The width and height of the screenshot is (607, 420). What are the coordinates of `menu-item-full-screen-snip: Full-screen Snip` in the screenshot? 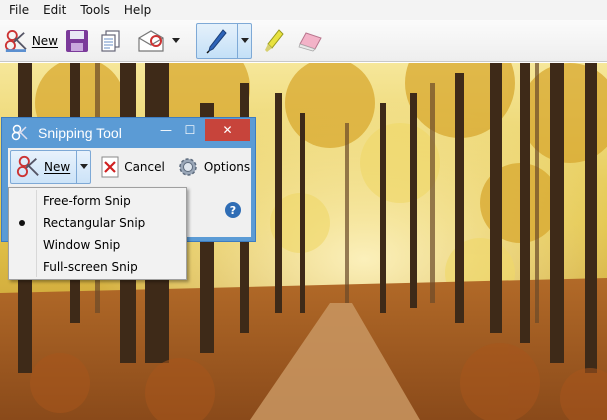 It's located at (97, 267).